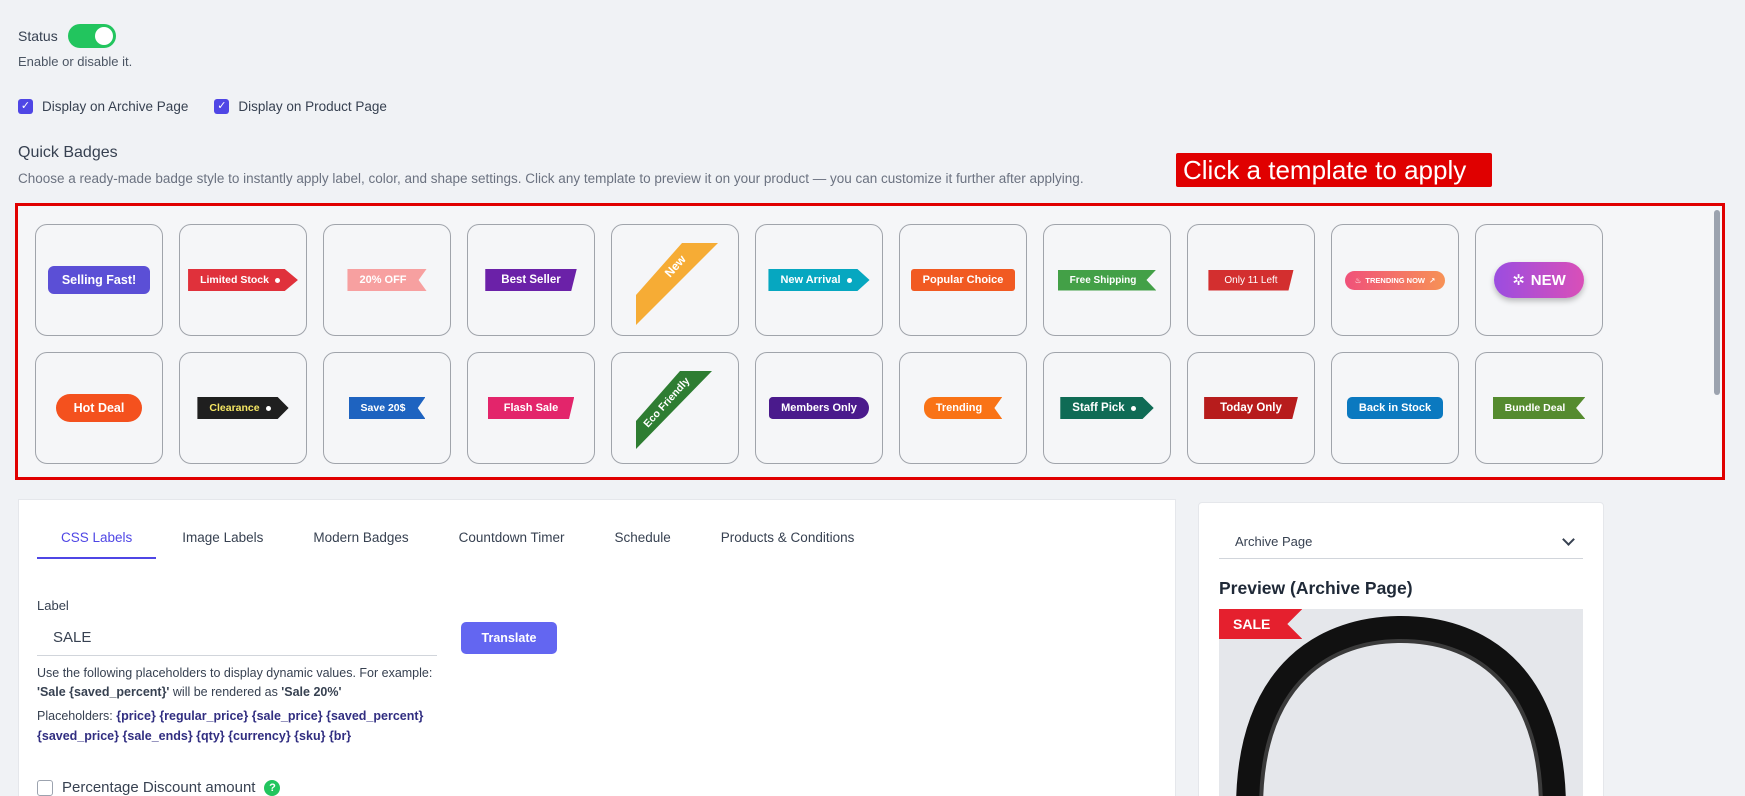 The height and width of the screenshot is (796, 1745). I want to click on label-input, so click(237, 638).